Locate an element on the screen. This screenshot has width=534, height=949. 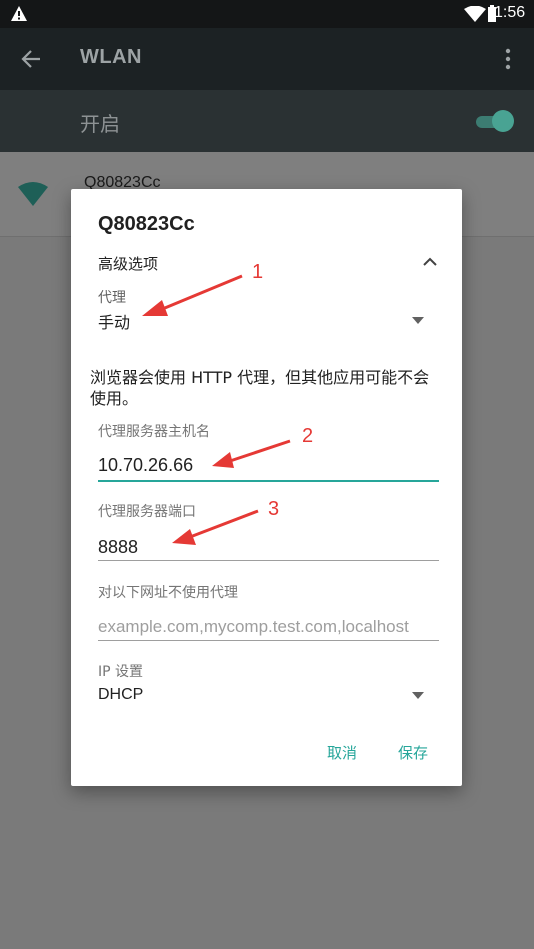
proxy-select: 手动 is located at coordinates (114, 321).